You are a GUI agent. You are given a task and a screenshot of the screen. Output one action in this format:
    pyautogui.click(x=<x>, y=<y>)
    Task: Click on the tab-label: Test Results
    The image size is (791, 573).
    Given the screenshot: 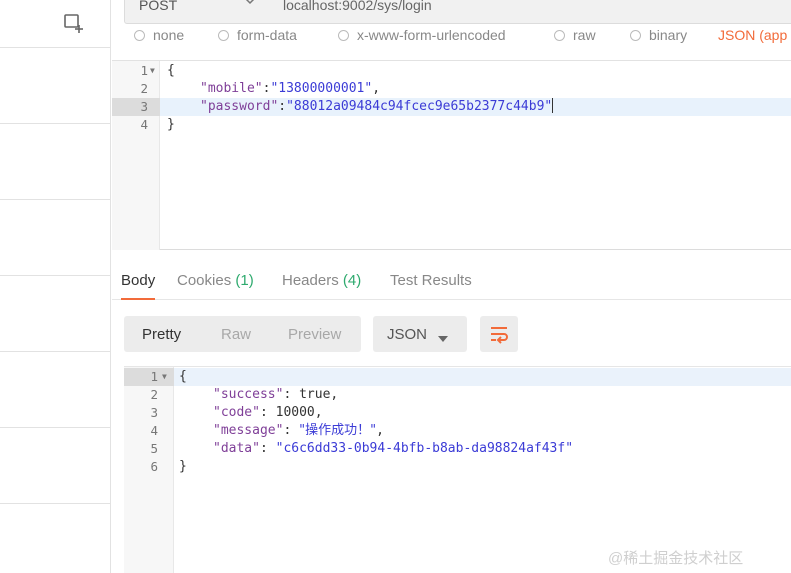 What is the action you would take?
    pyautogui.click(x=431, y=280)
    